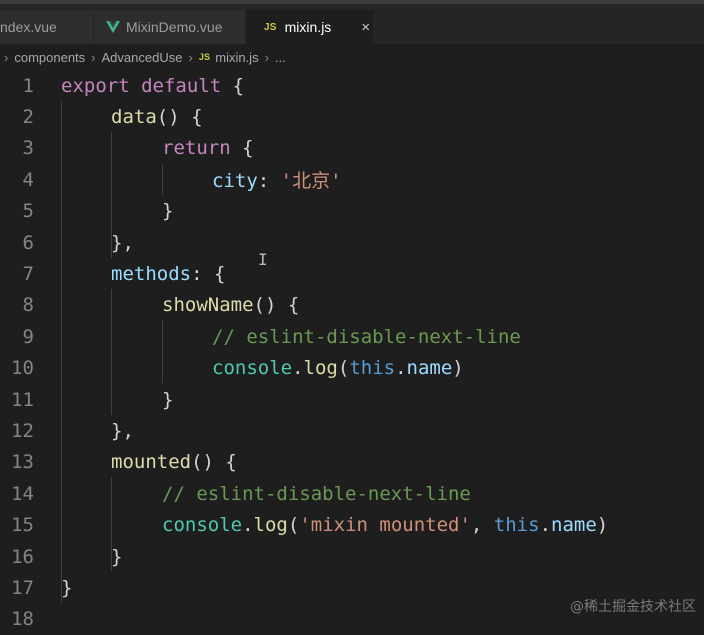  Describe the element at coordinates (352, 273) in the screenshot. I see `code-line: 7 methods: {` at that location.